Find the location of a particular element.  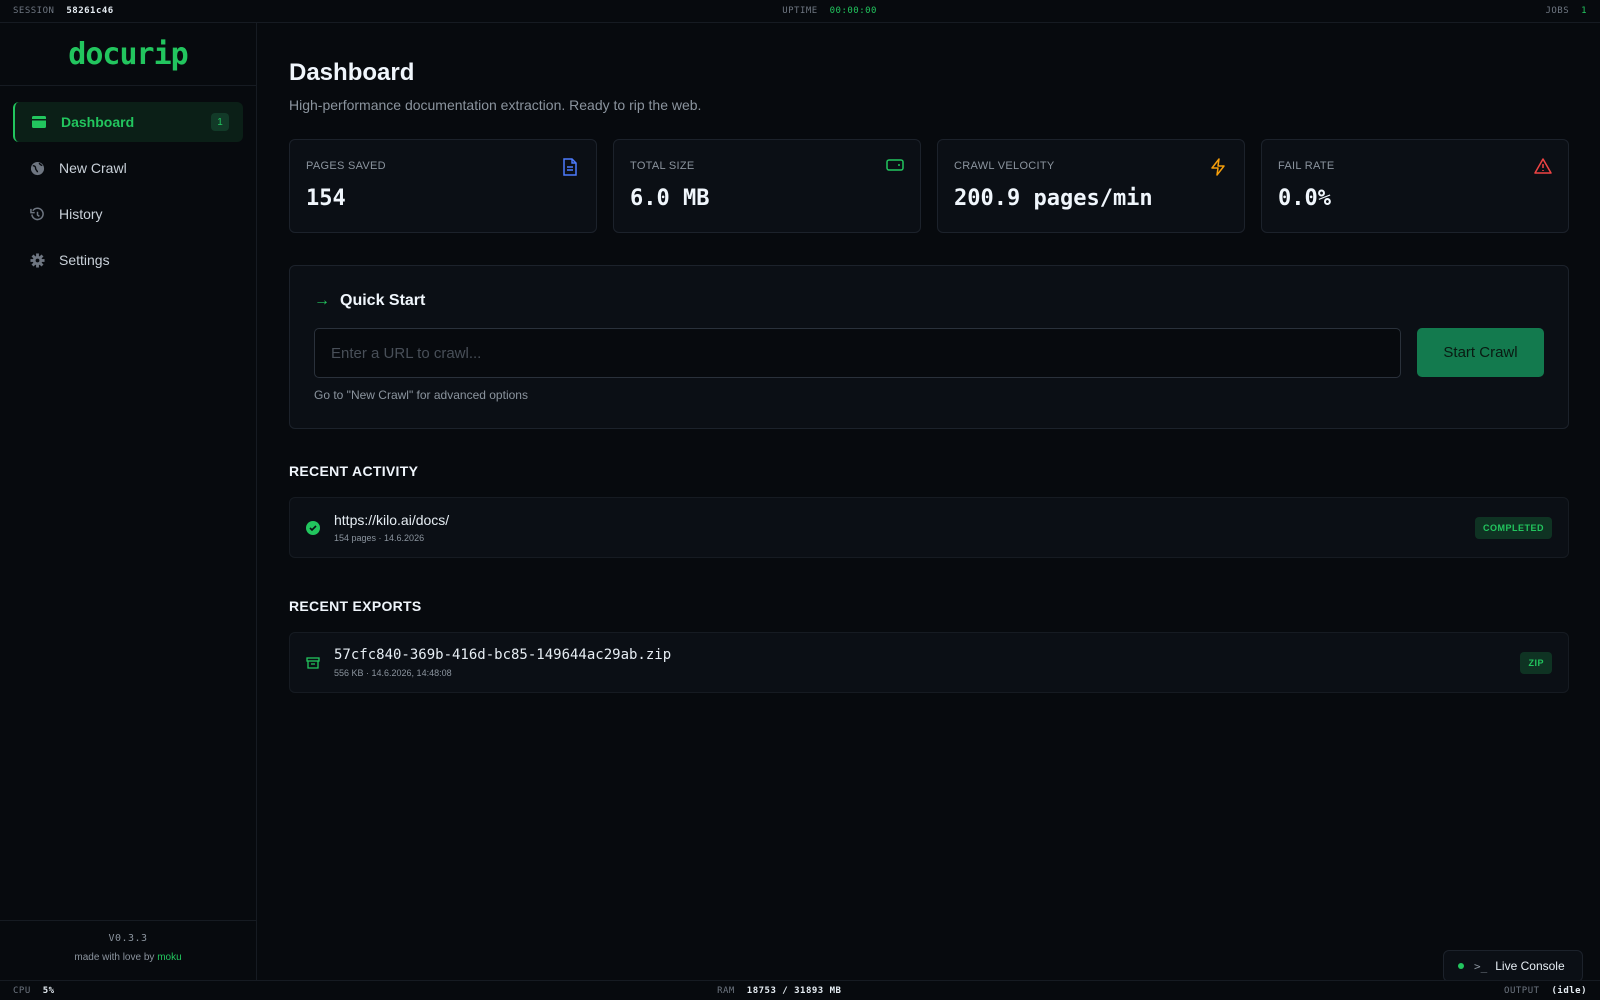

history-icon is located at coordinates (37, 214).